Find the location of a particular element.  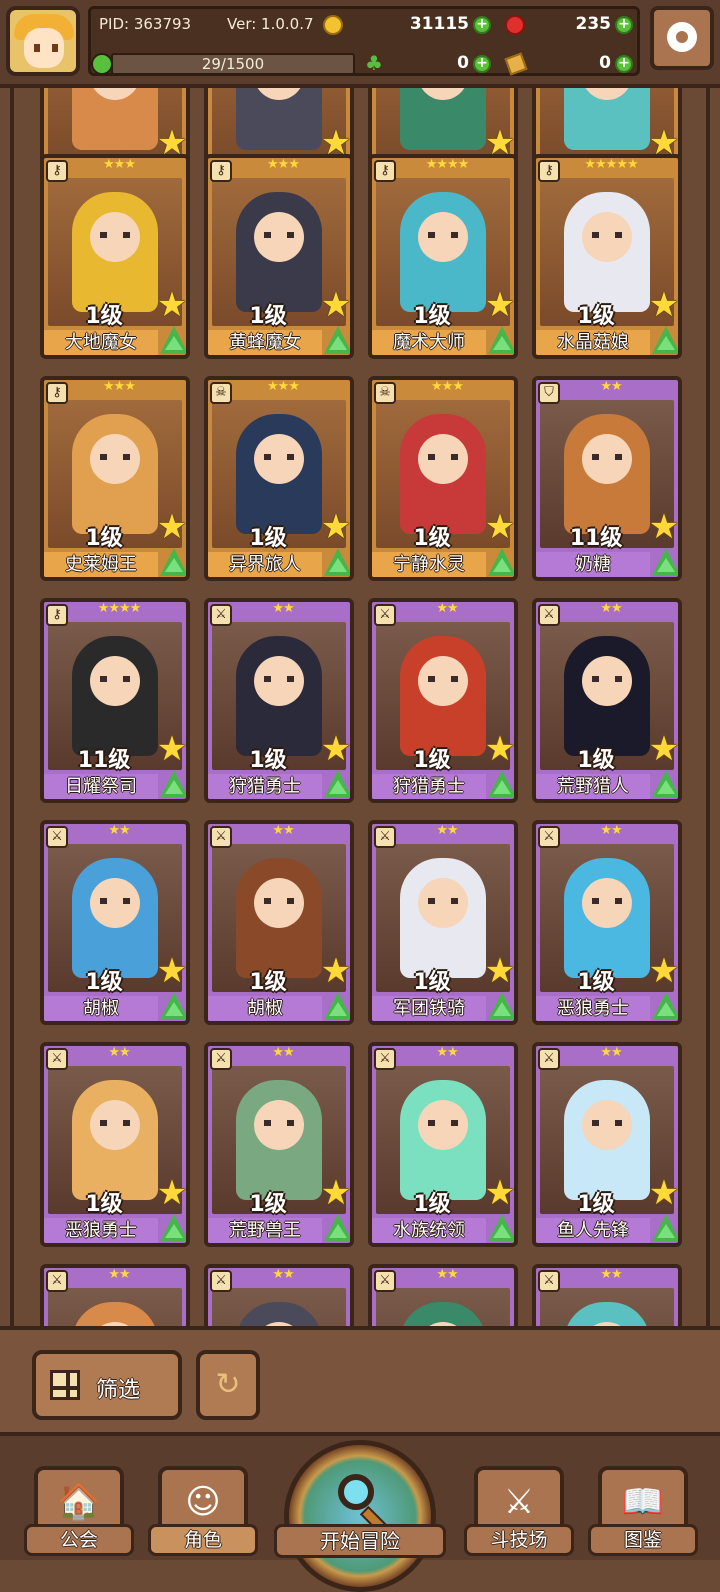

character-card: ⚔ ★★ 1级 ★ 军团铁骑 is located at coordinates (443, 922).